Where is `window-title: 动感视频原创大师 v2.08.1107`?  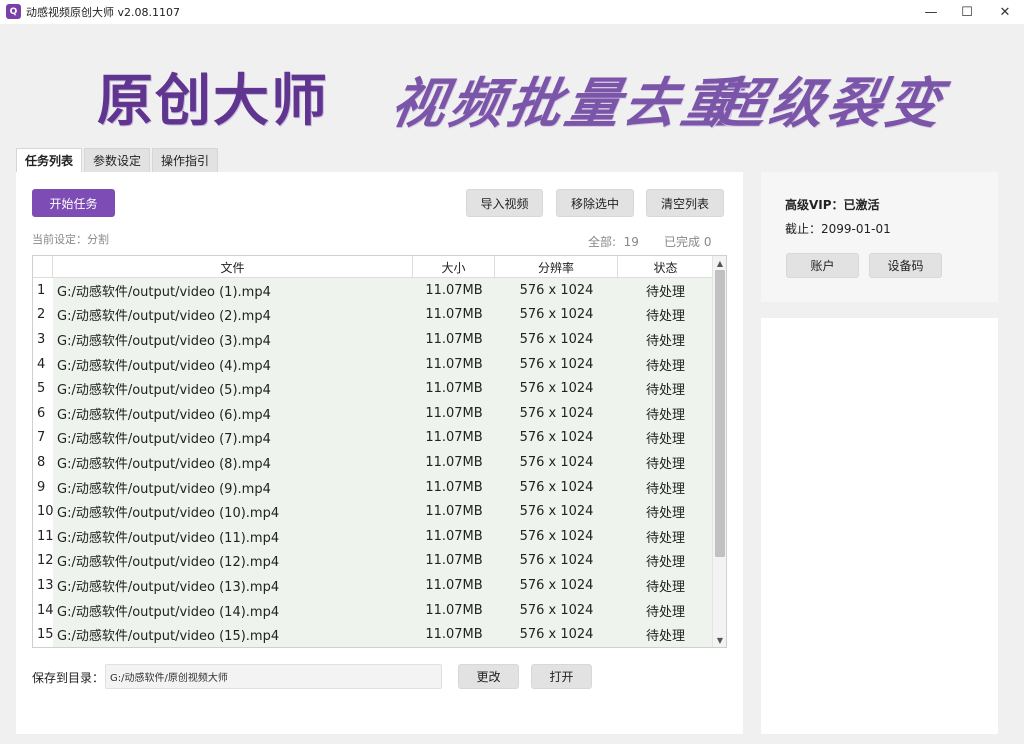
window-title: 动感视频原创大师 v2.08.1107 is located at coordinates (103, 12).